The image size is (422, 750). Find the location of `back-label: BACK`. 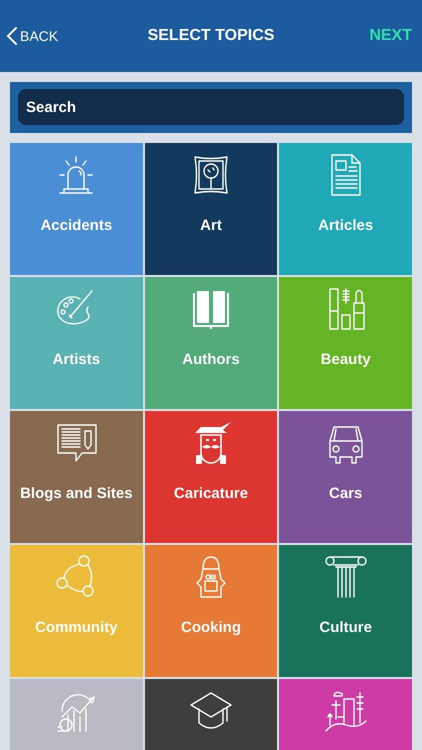

back-label: BACK is located at coordinates (39, 36).